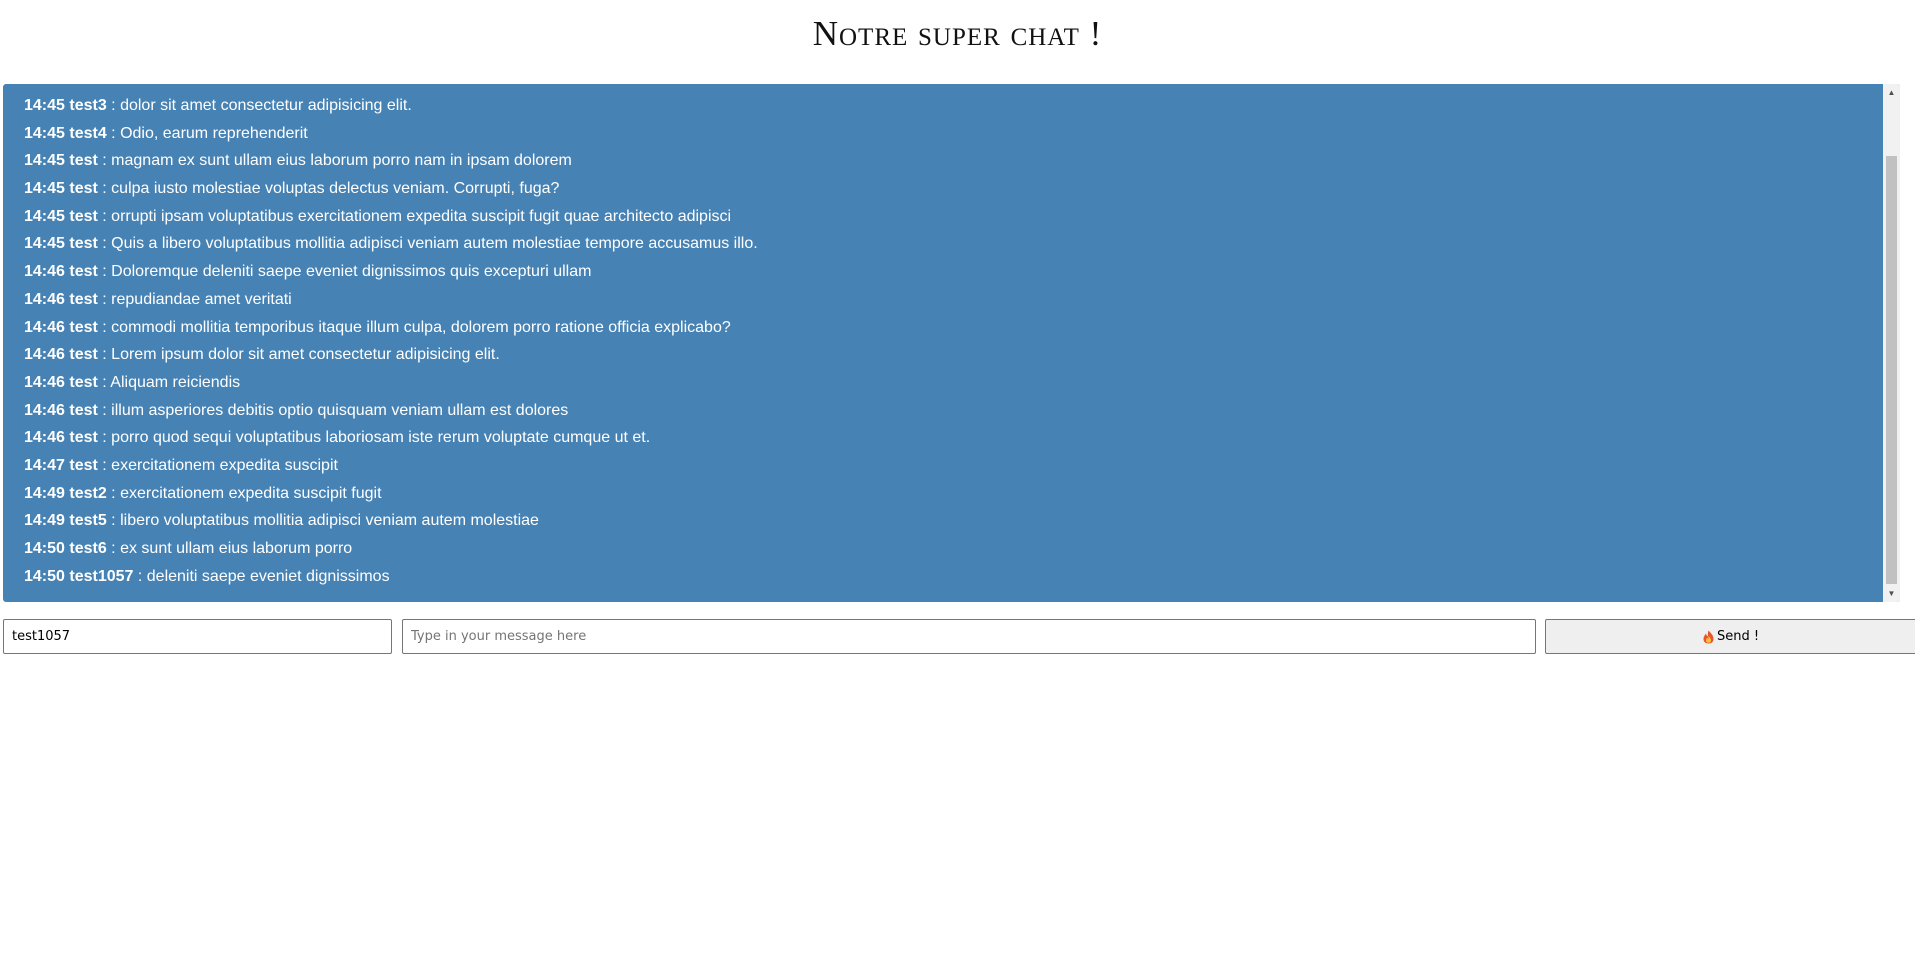 This screenshot has width=1915, height=965. Describe the element at coordinates (88, 521) in the screenshot. I see `message-author: test5` at that location.